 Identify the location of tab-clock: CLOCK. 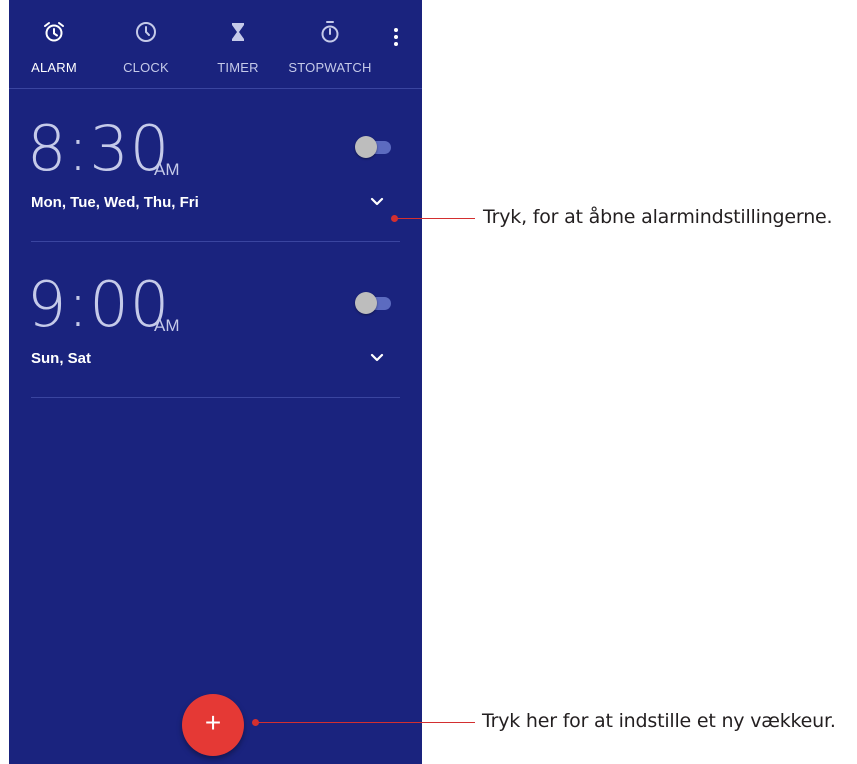
(146, 44).